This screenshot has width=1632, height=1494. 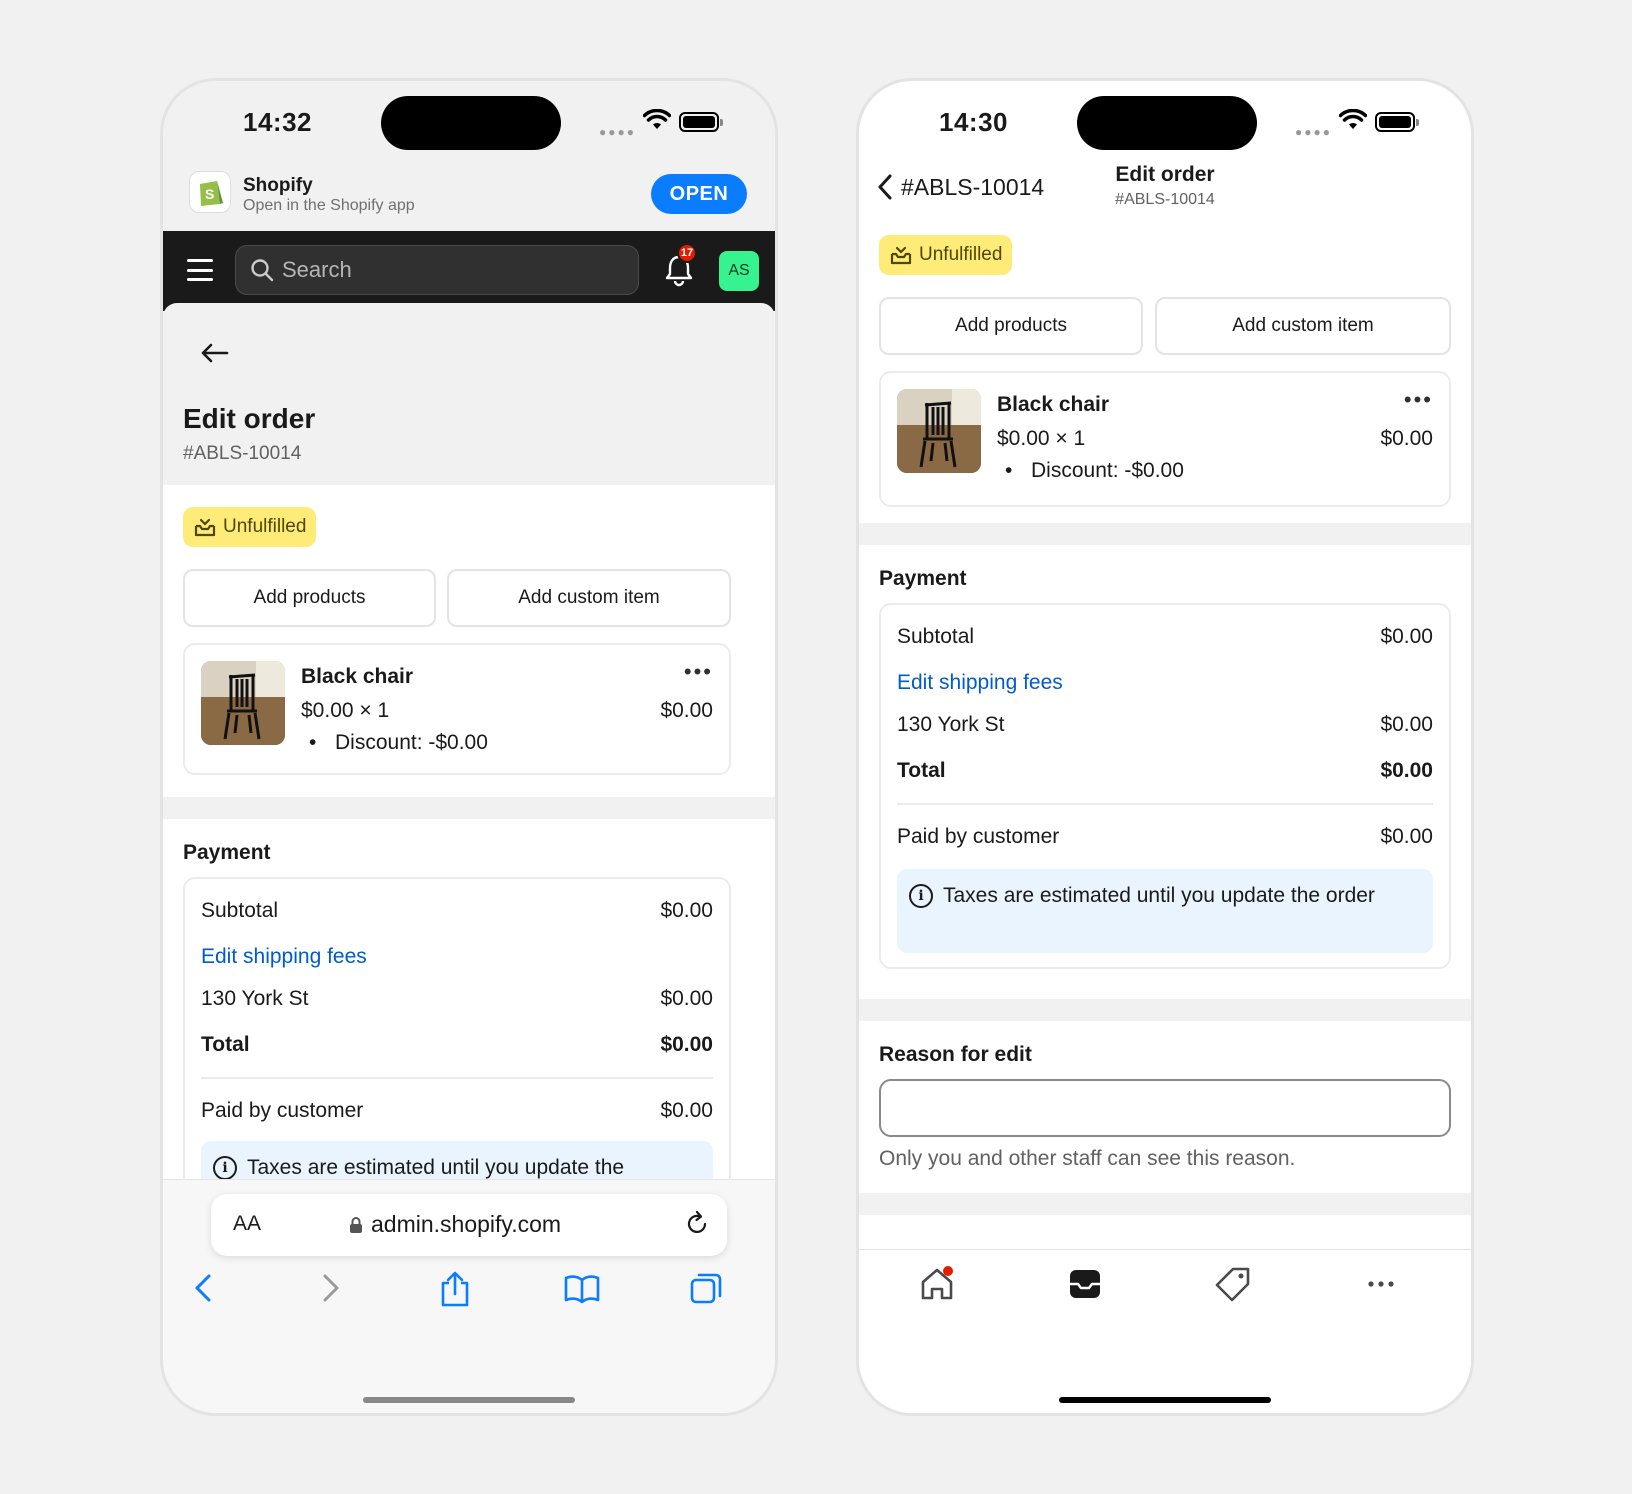 What do you see at coordinates (356, 1224) in the screenshot?
I see `lock-icon` at bounding box center [356, 1224].